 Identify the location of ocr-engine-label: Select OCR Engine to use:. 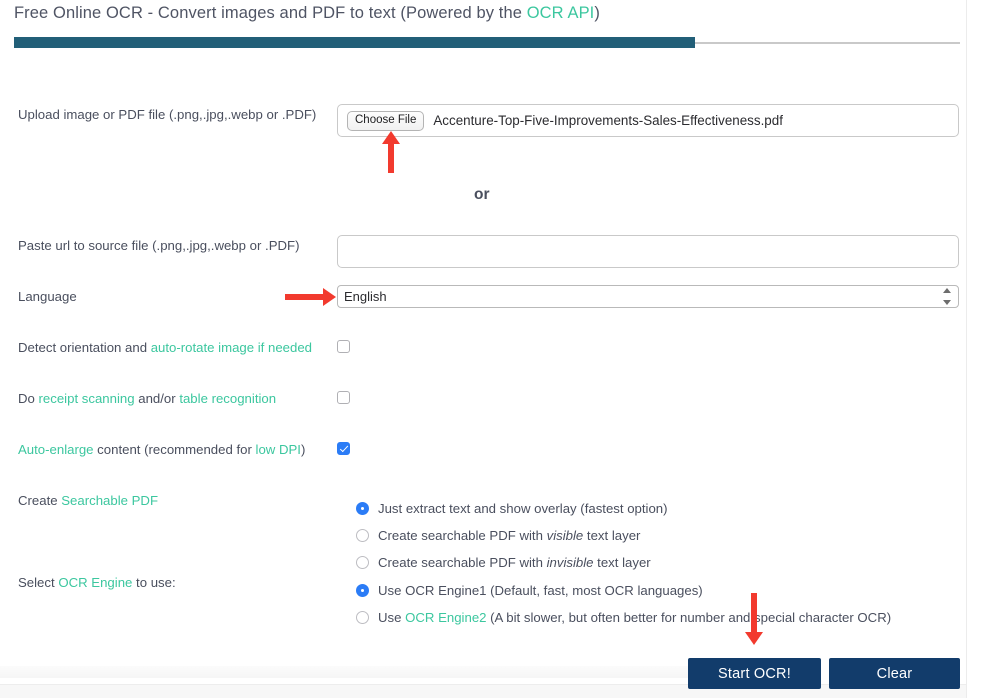
(97, 583).